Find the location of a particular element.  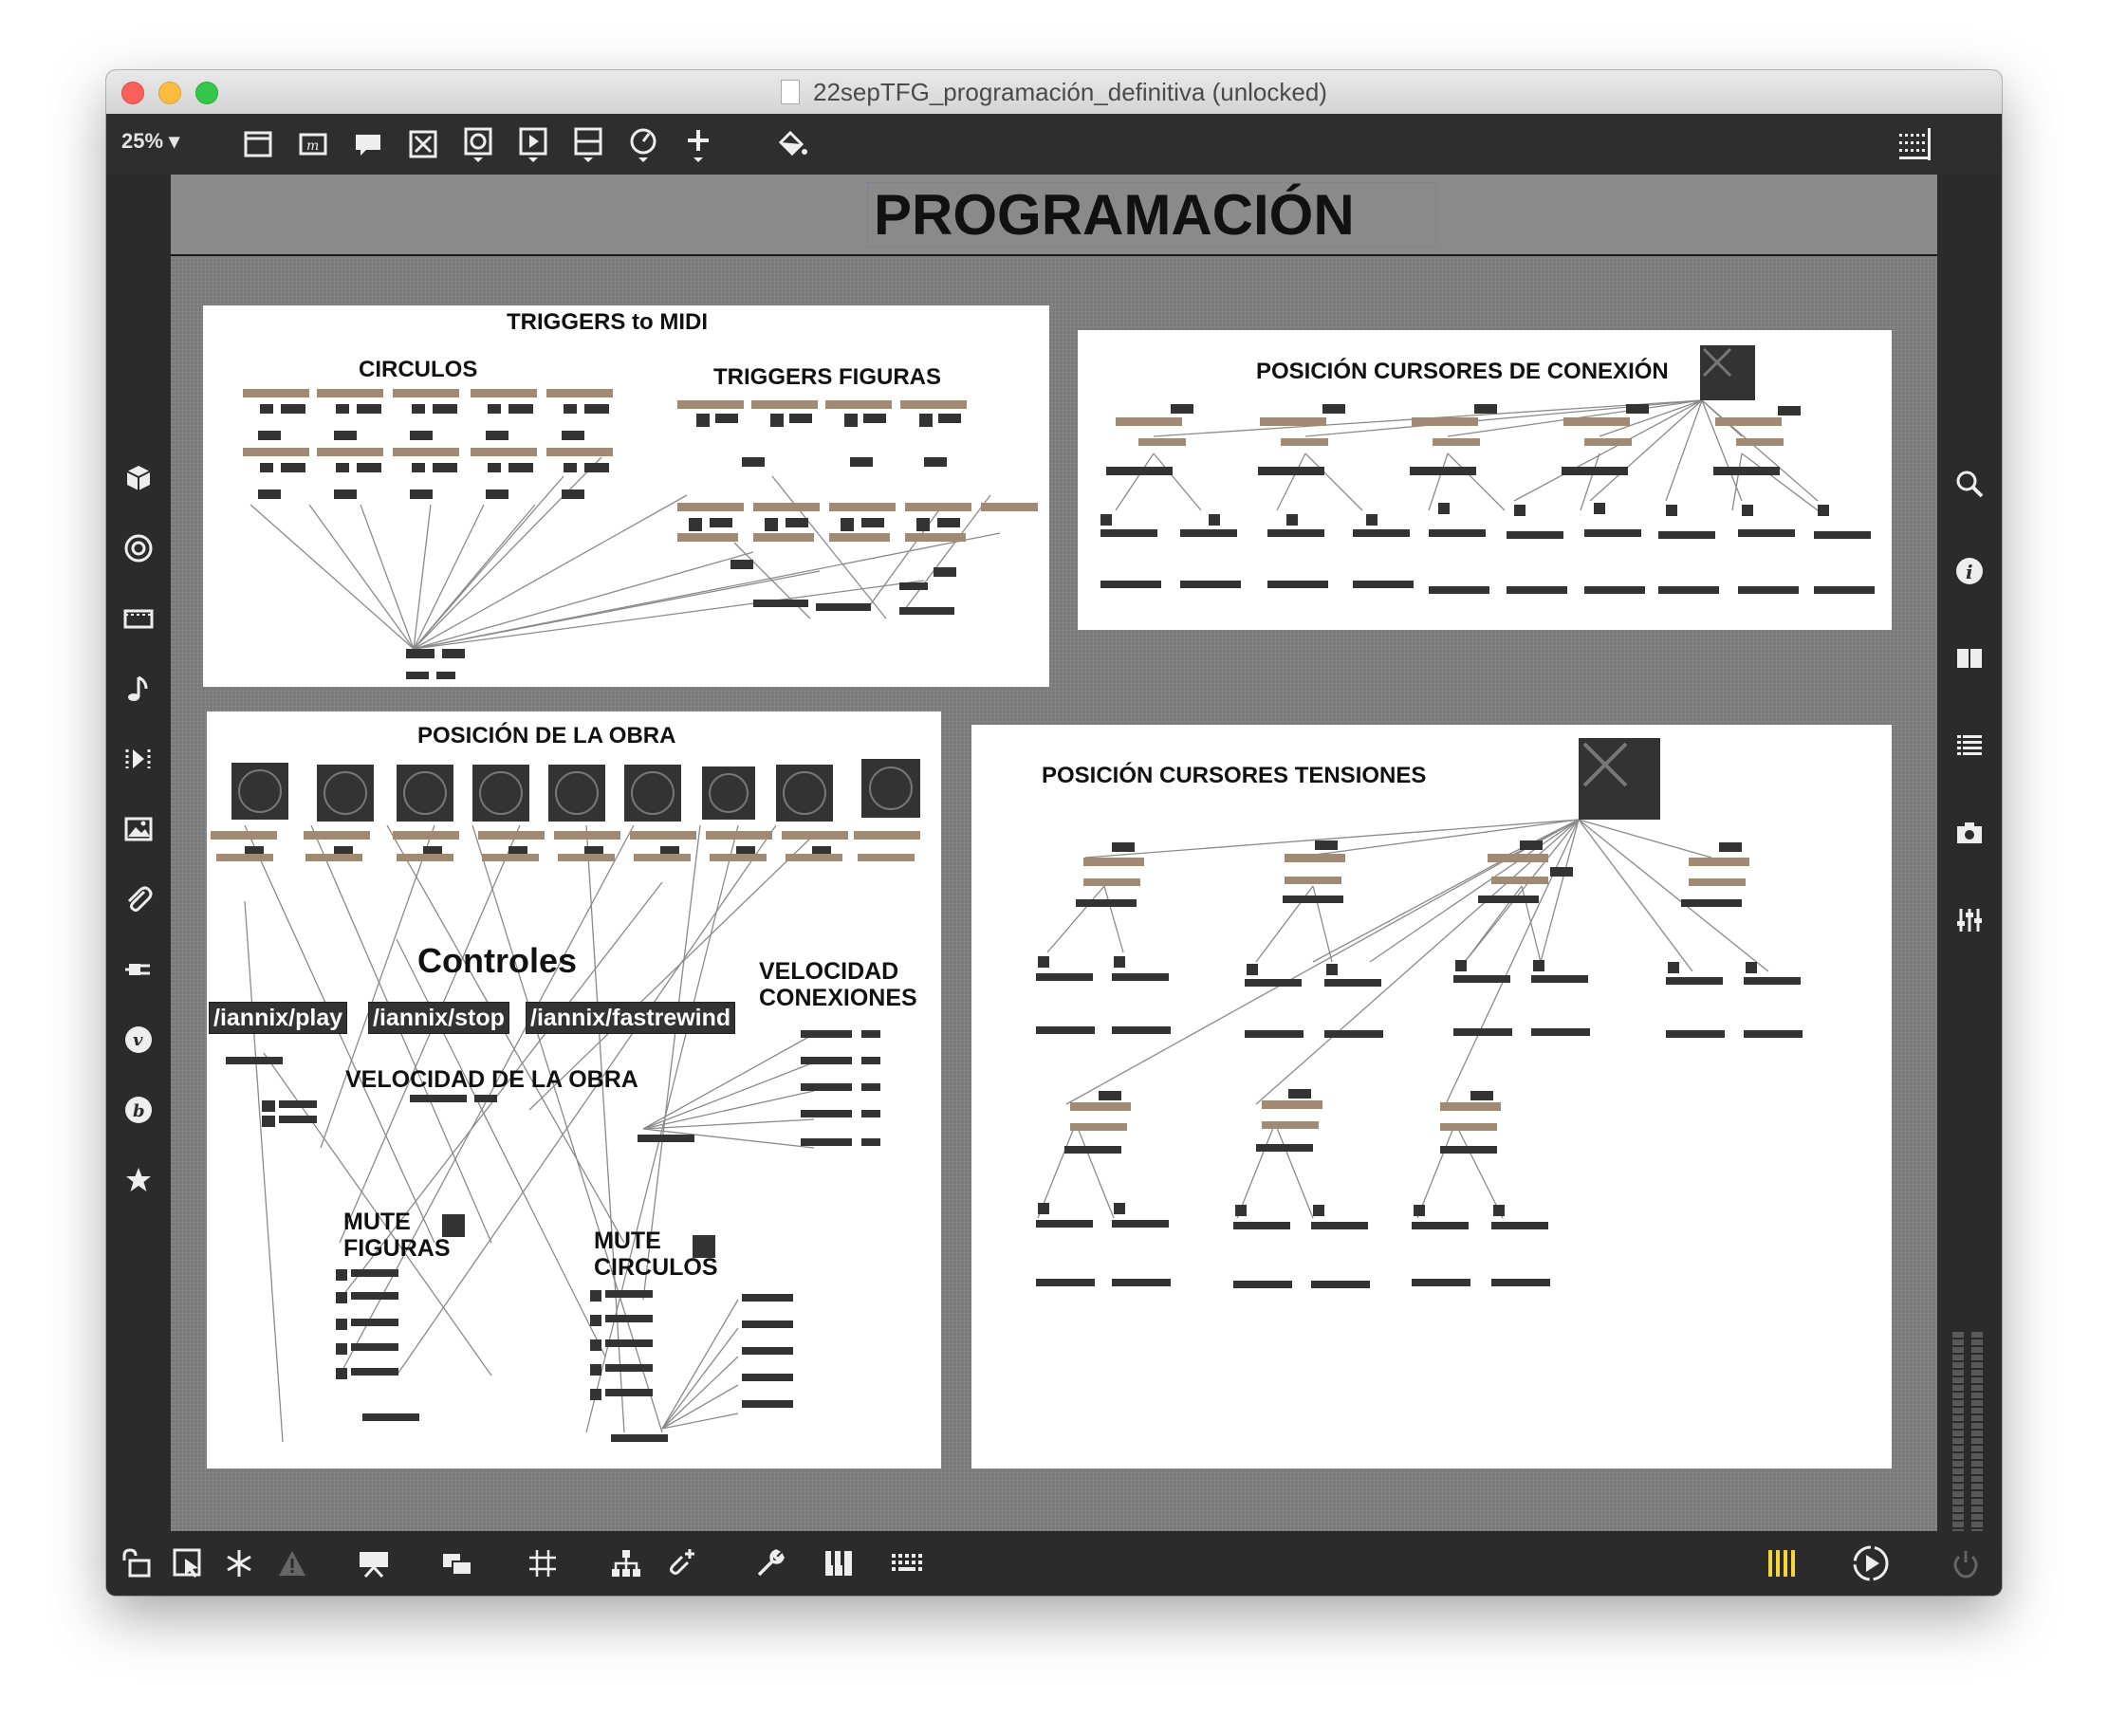

list-icon is located at coordinates (1970, 746).